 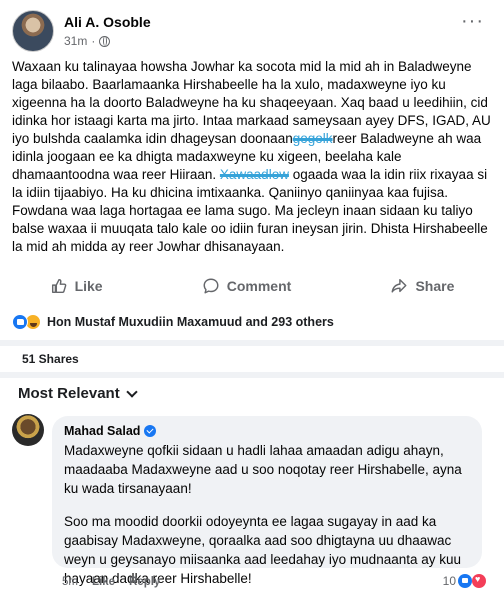 I want to click on like-button: Like, so click(x=76, y=286).